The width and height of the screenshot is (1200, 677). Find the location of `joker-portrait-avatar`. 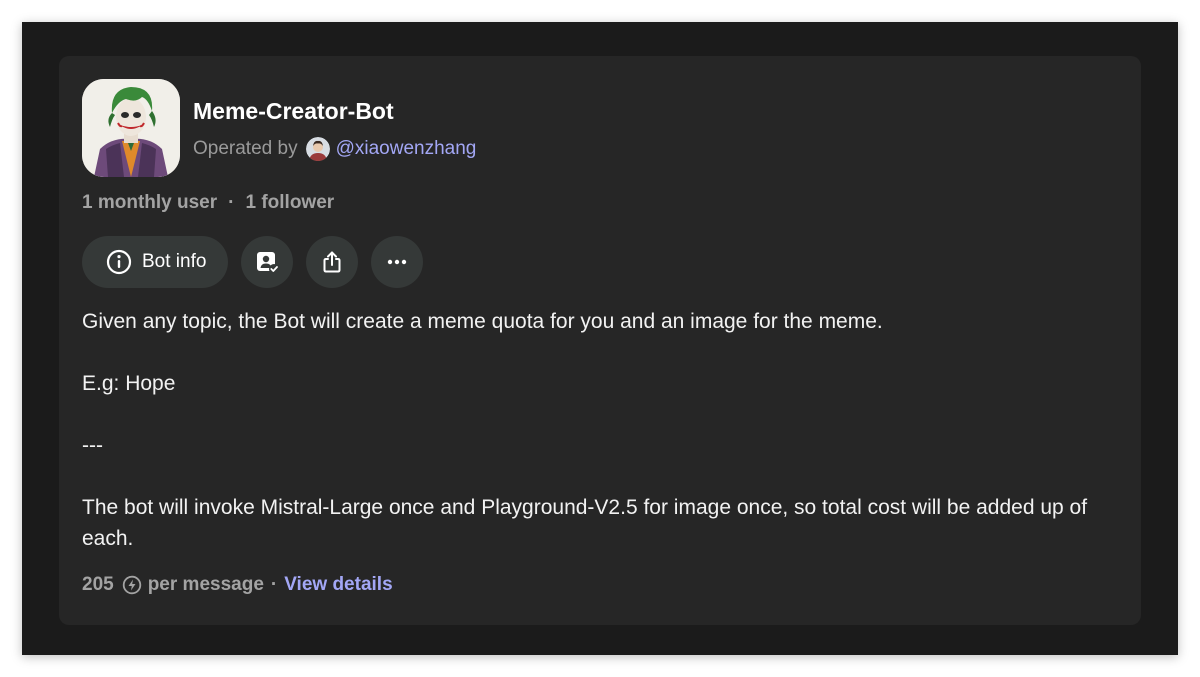

joker-portrait-avatar is located at coordinates (131, 128).